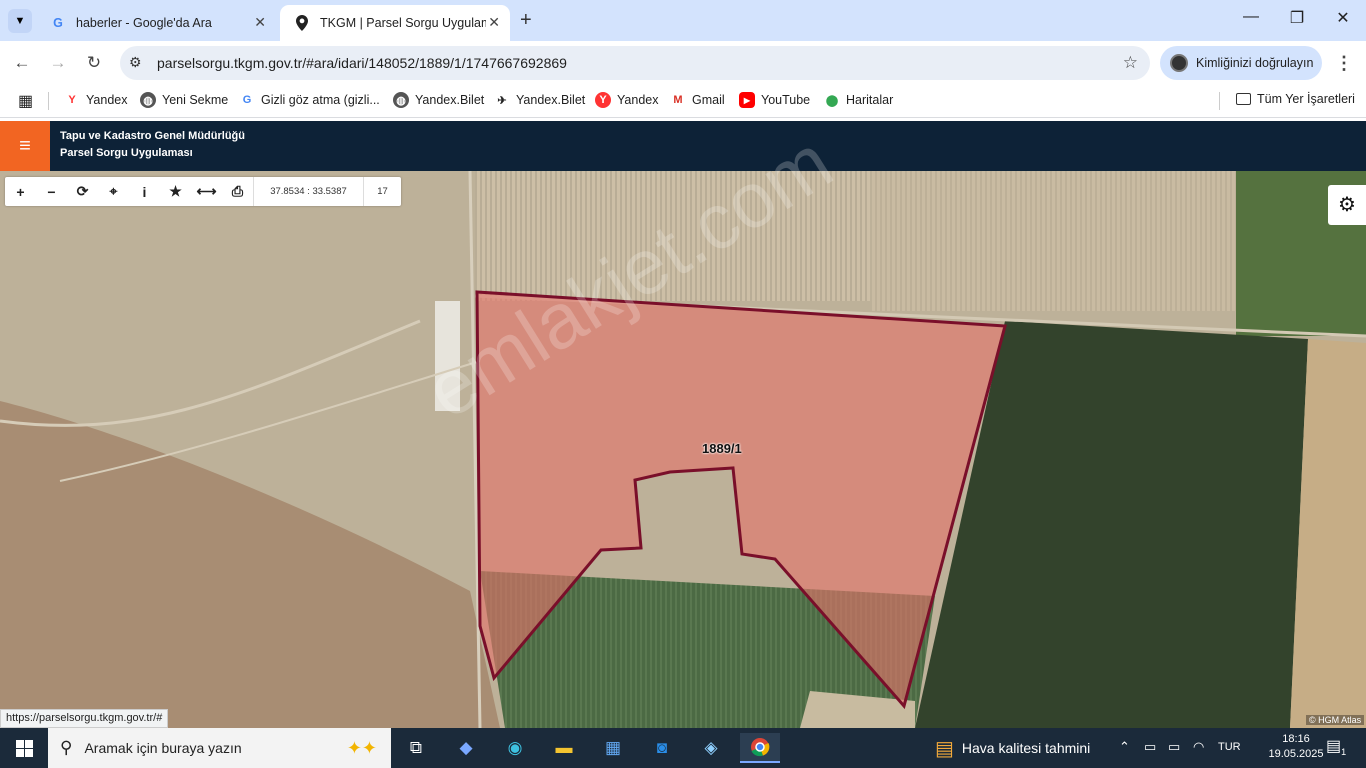 This screenshot has height=768, width=1366. What do you see at coordinates (206, 191) in the screenshot?
I see `measure-icon: ⟷` at bounding box center [206, 191].